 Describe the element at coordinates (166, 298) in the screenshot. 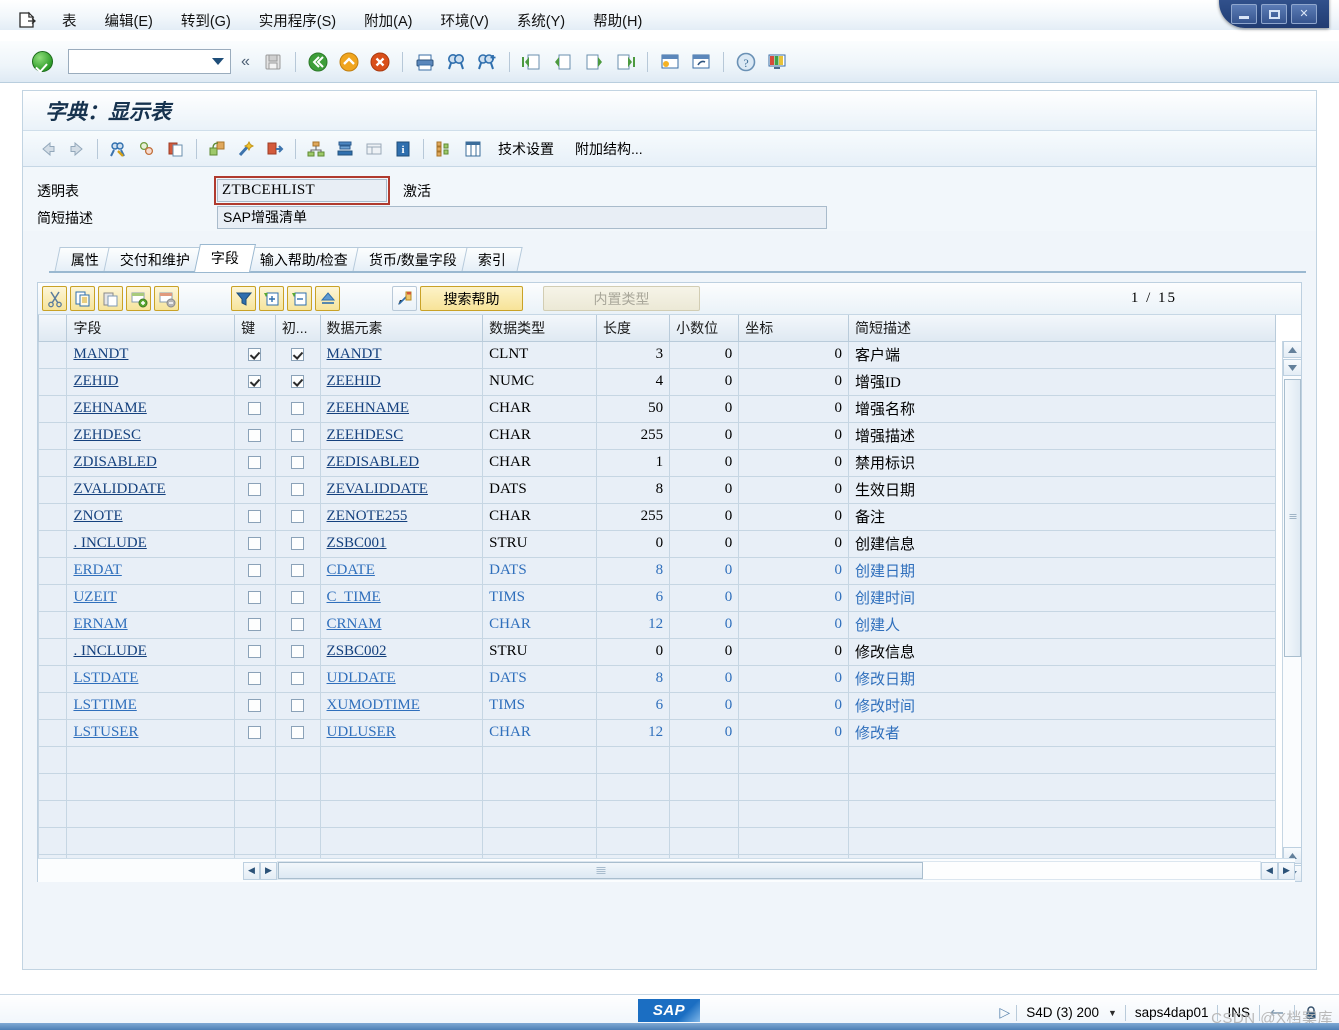

I see `delete-row-icon` at that location.